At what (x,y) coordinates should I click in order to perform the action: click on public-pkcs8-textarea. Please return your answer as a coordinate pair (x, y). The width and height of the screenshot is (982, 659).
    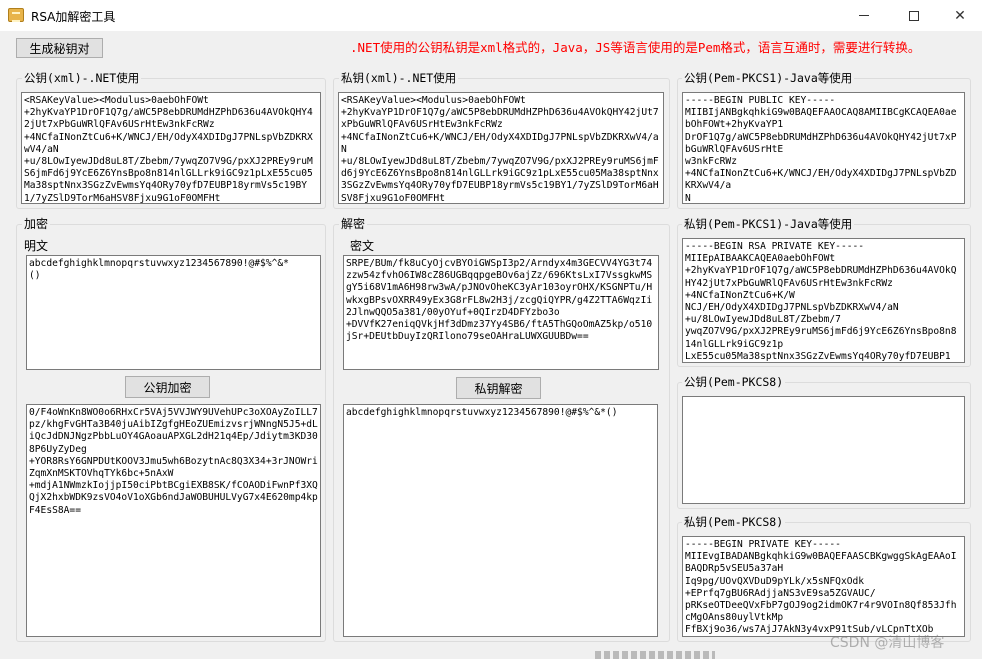
    Looking at the image, I should click on (823, 450).